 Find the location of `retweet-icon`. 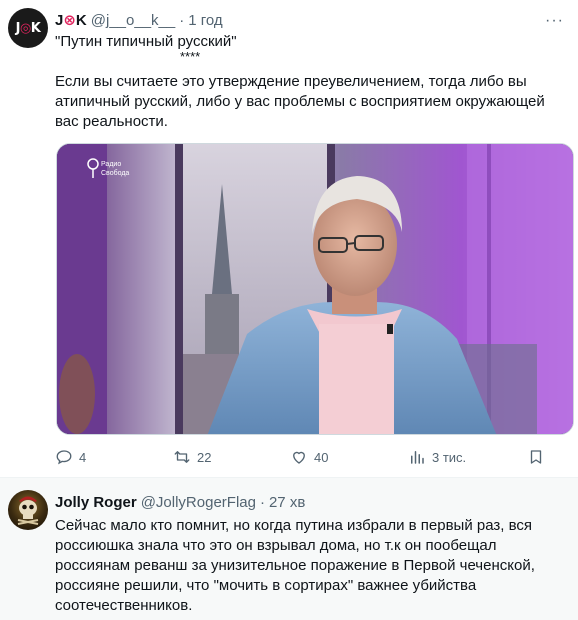

retweet-icon is located at coordinates (182, 457).